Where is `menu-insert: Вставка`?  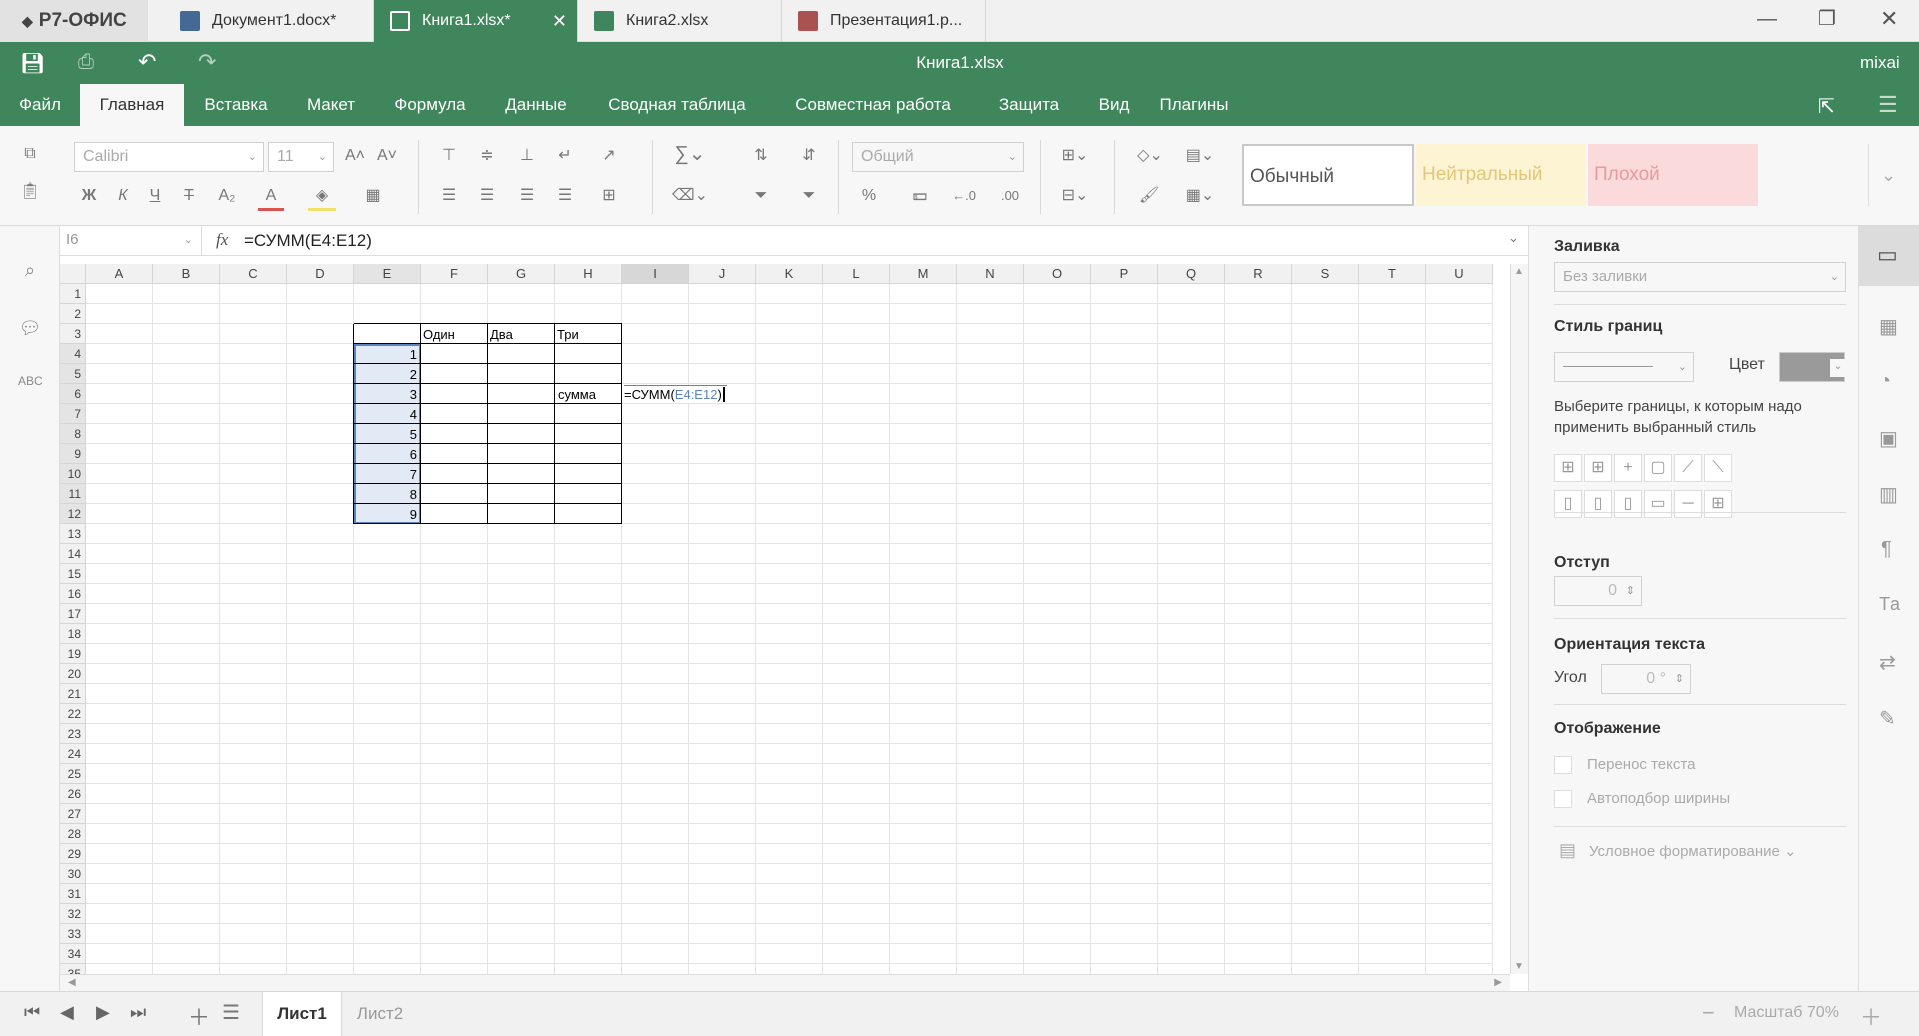 menu-insert: Вставка is located at coordinates (236, 105).